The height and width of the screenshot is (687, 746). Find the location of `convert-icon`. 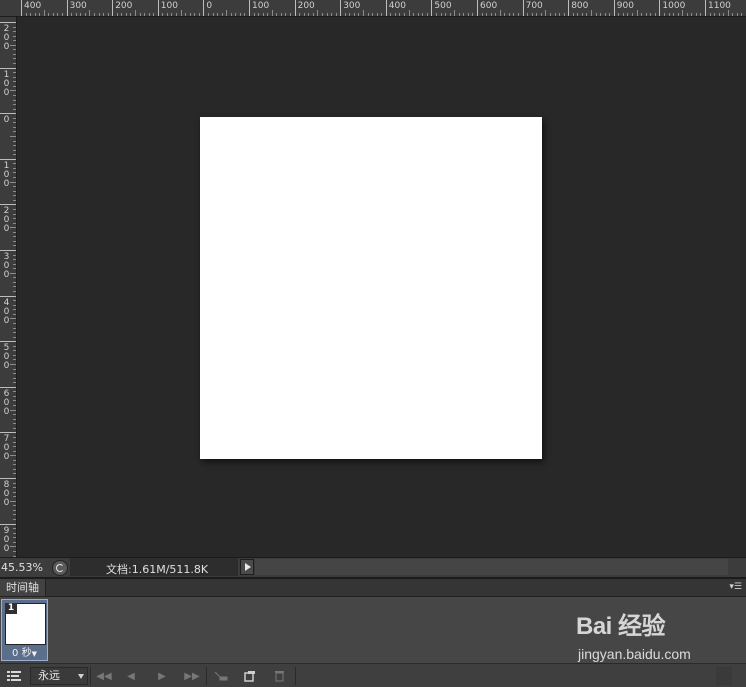

convert-icon is located at coordinates (14, 676).